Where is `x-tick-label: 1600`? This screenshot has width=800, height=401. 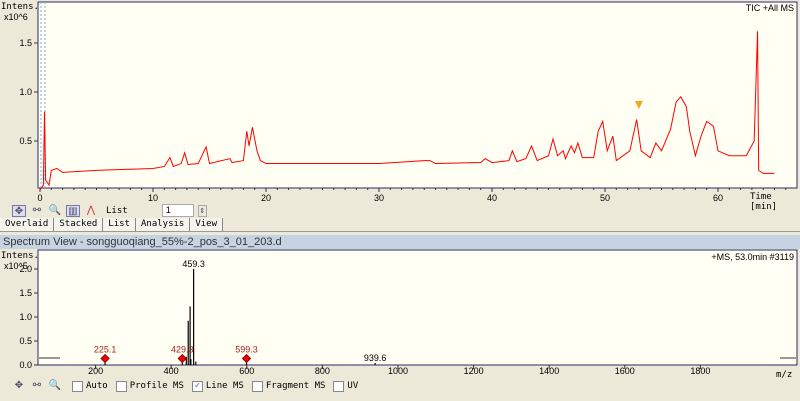 x-tick-label: 1600 is located at coordinates (625, 370).